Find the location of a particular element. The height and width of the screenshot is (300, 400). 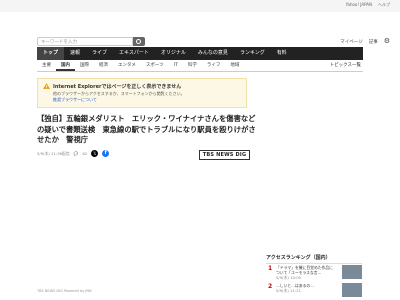

main-nav-ranking: ランキング is located at coordinates (252, 53).